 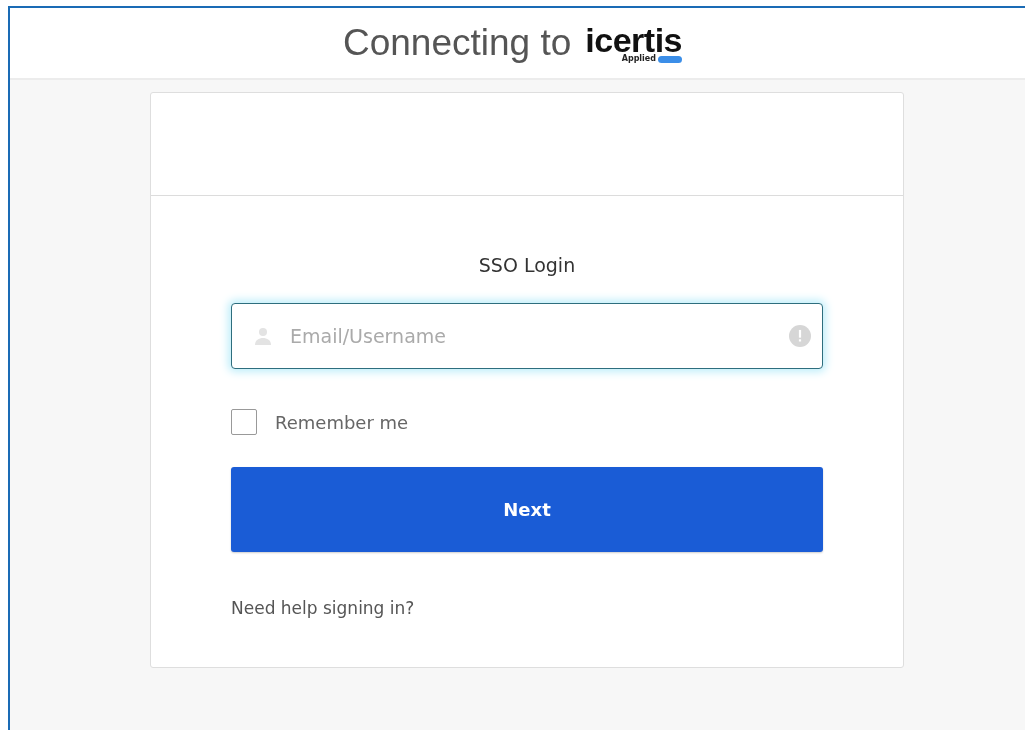 What do you see at coordinates (457, 43) in the screenshot?
I see `connecting-title: Connecting to` at bounding box center [457, 43].